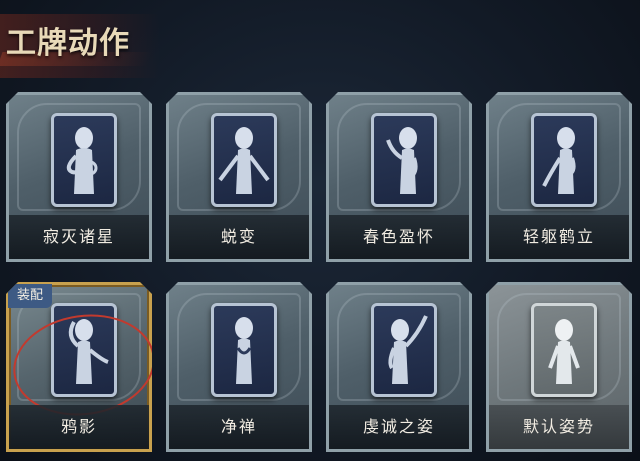 The image size is (640, 461). Describe the element at coordinates (79, 427) in the screenshot. I see `card-label: 鸦影` at that location.